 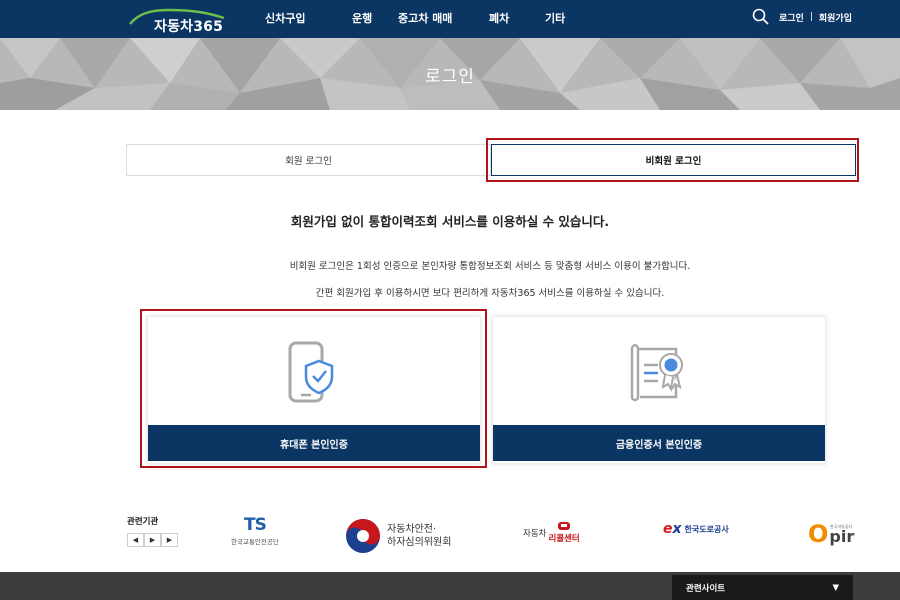 I want to click on ts-mark-t: T, so click(x=249, y=525).